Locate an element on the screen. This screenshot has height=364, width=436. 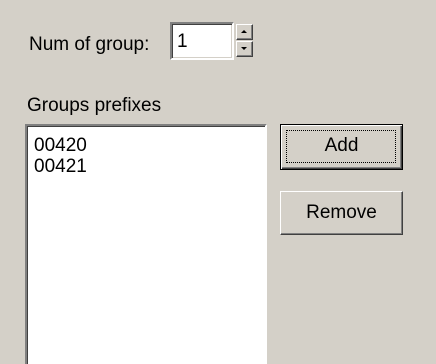
groups-prefixes-label: Groups prefixes is located at coordinates (94, 105).